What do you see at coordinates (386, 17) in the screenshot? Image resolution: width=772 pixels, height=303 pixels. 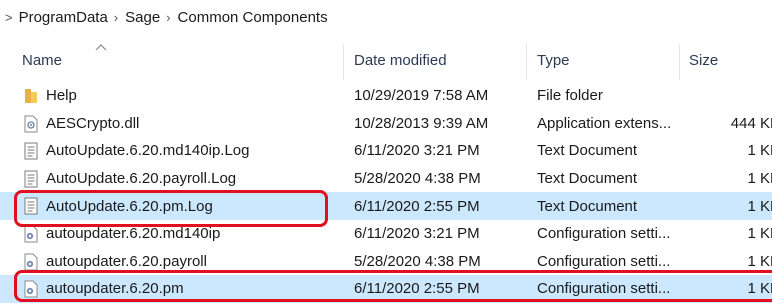 I see `breadcrumb: > ProgramData › Sage › Common Components` at bounding box center [386, 17].